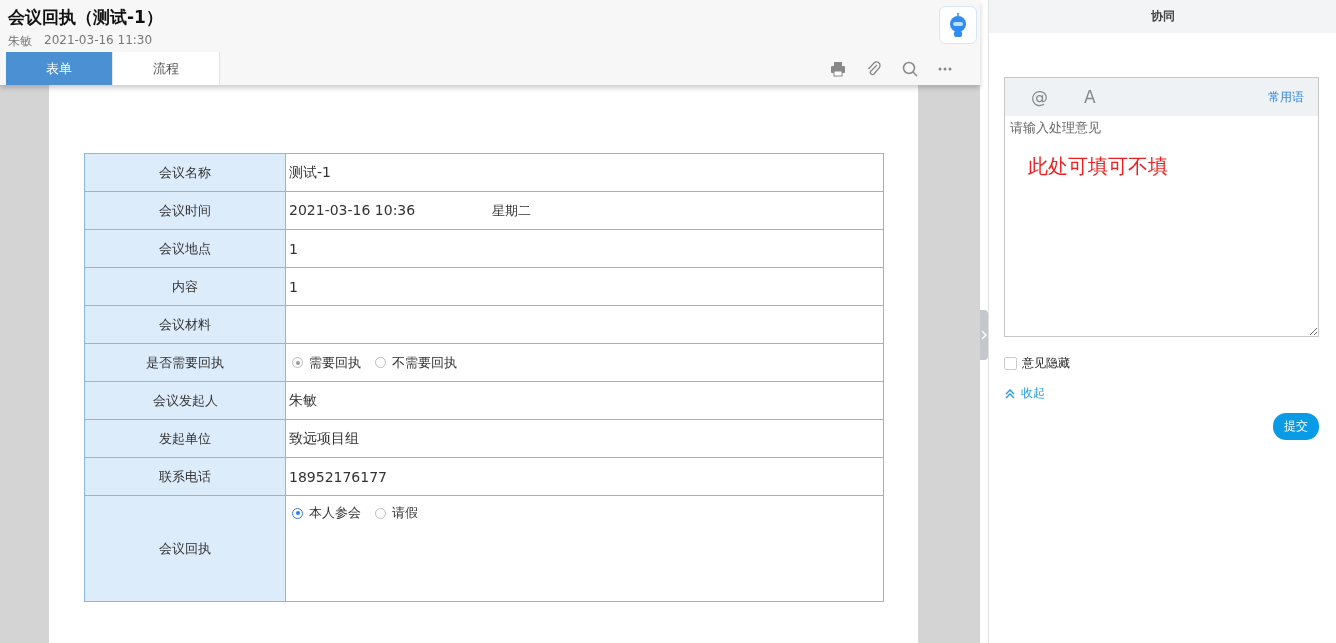  I want to click on tab: 表单, so click(59, 68).